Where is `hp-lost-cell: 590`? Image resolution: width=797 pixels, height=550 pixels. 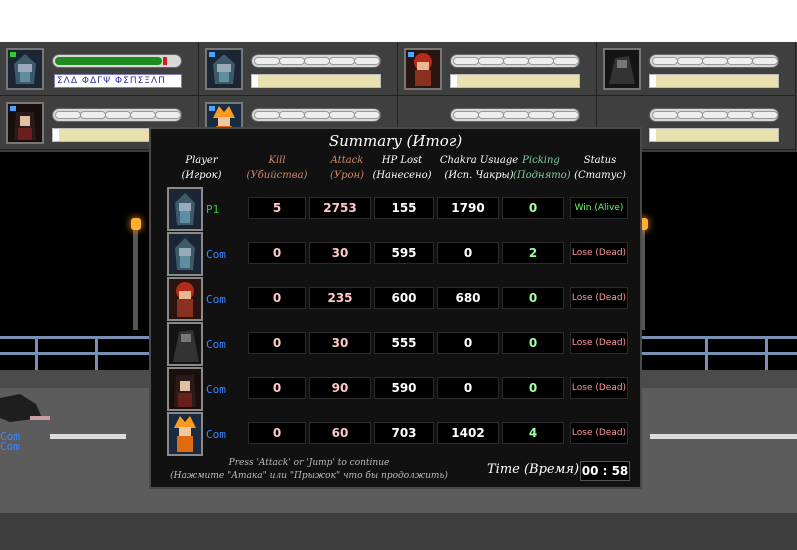
hp-lost-cell: 590 is located at coordinates (404, 388).